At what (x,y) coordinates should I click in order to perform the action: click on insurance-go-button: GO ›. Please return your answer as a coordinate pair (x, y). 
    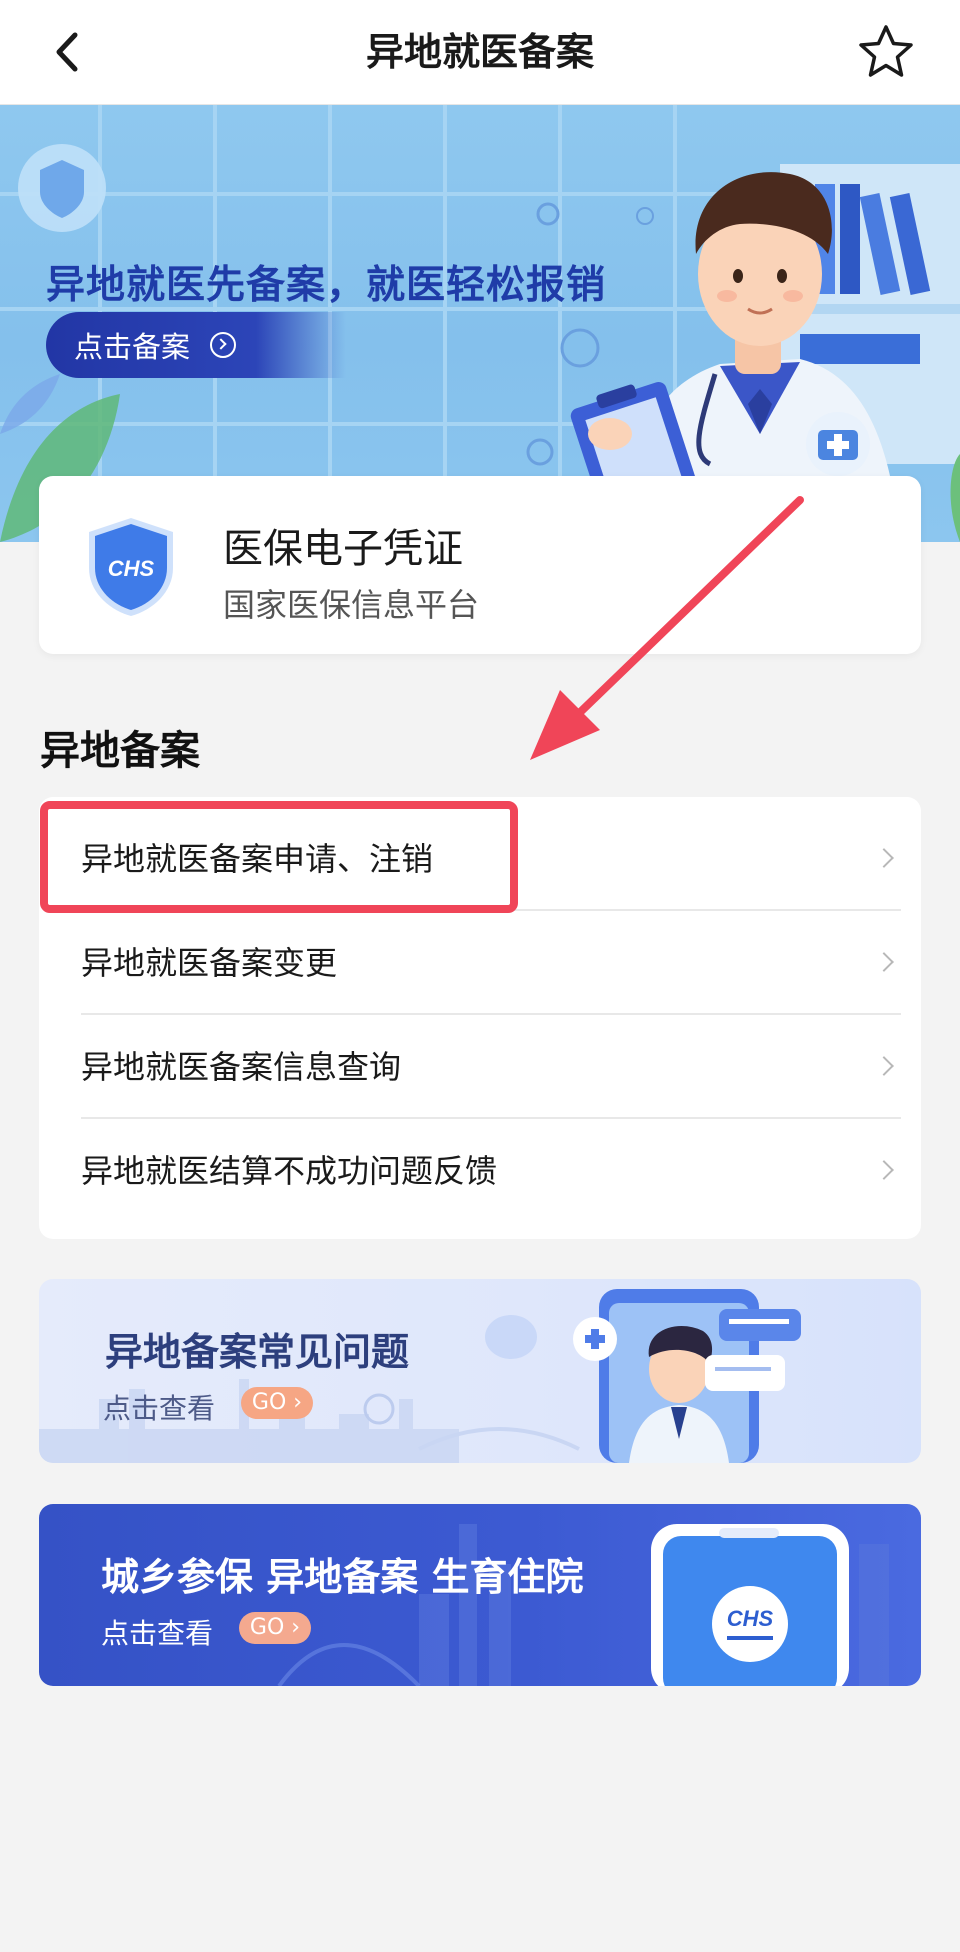
    Looking at the image, I should click on (275, 1628).